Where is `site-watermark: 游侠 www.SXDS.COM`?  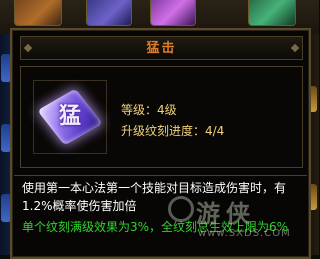
site-watermark: 游侠 www.SXDS.COM is located at coordinates (238, 218).